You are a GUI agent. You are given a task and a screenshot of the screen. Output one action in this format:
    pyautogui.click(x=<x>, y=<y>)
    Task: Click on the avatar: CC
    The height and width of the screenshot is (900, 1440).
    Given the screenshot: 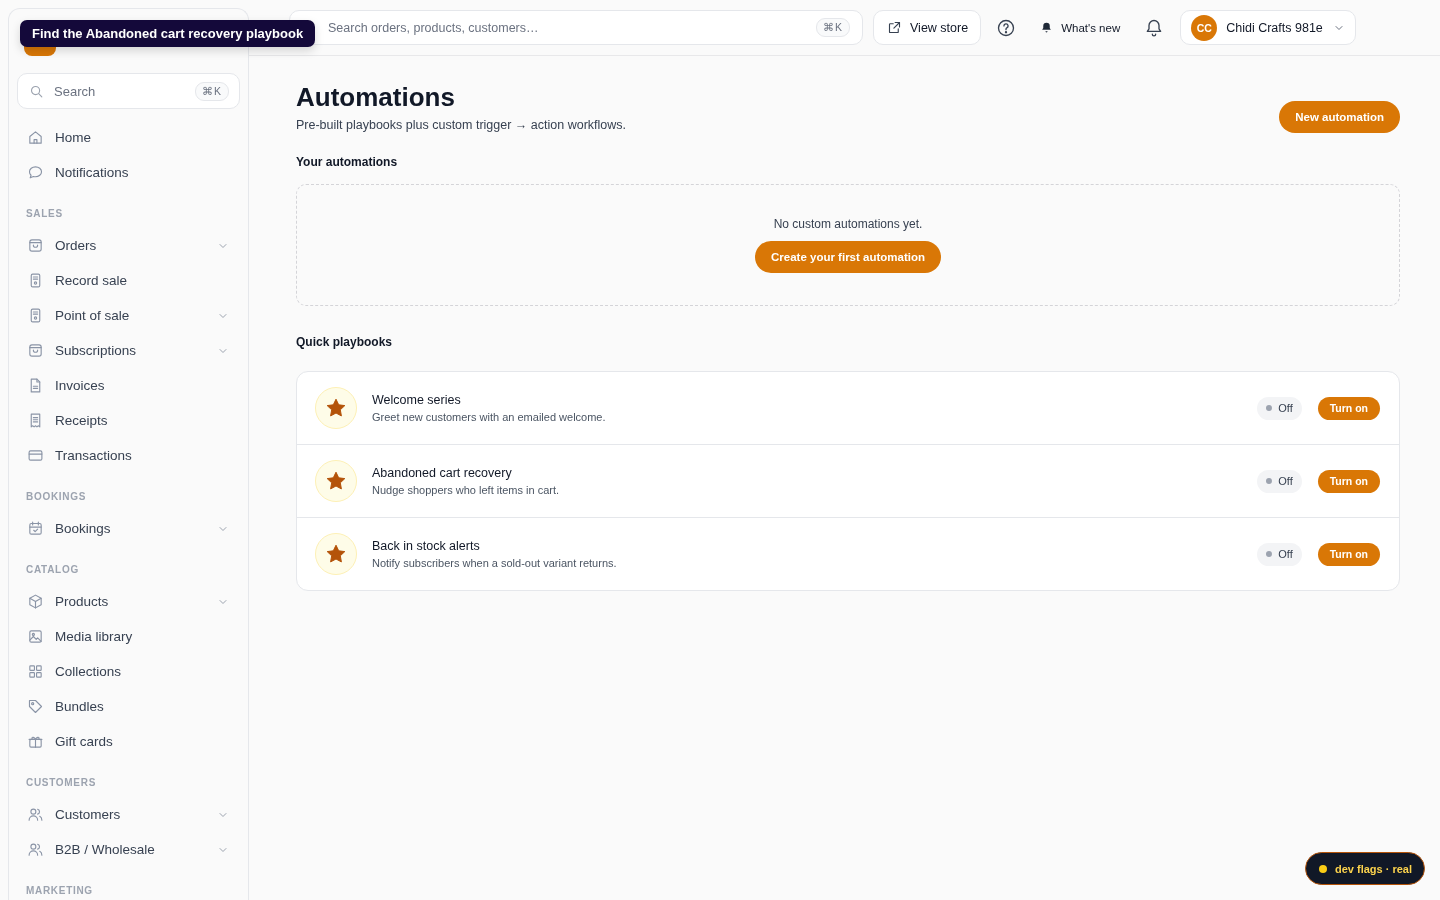 What is the action you would take?
    pyautogui.click(x=1204, y=27)
    